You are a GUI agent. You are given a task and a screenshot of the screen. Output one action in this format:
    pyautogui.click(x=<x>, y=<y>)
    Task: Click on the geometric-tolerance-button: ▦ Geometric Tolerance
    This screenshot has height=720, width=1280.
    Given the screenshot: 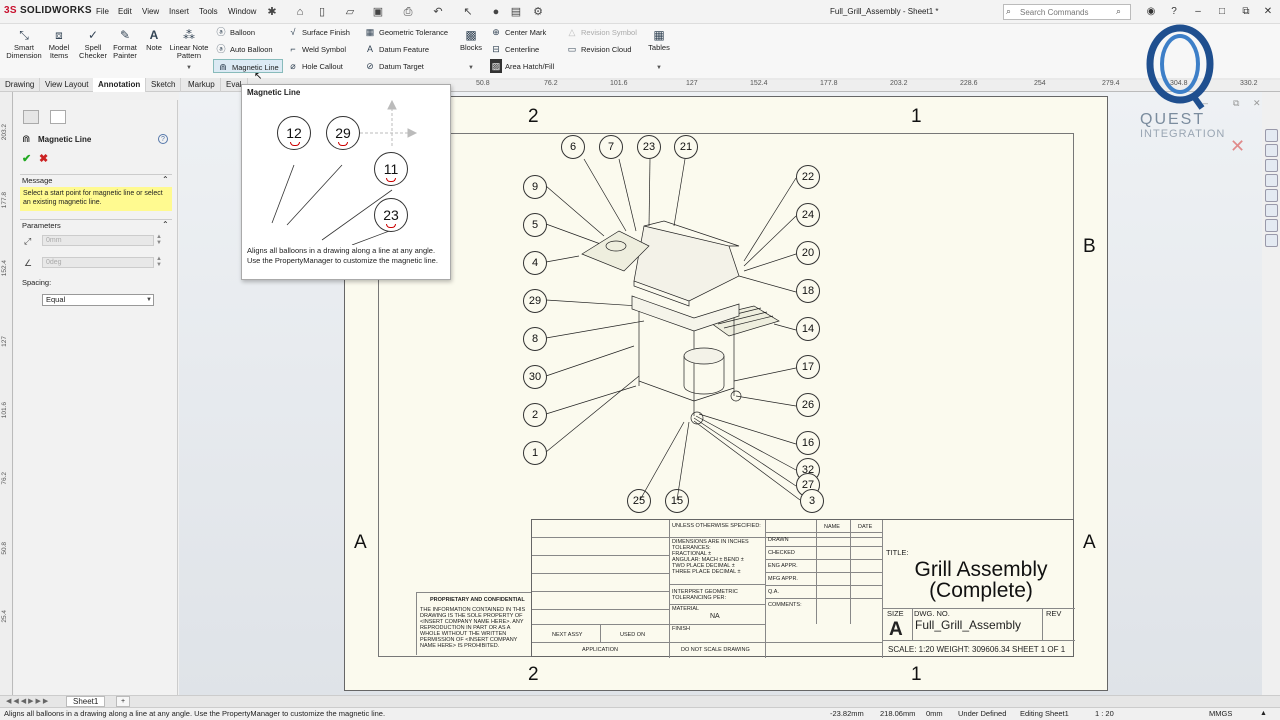 What is the action you would take?
    pyautogui.click(x=406, y=32)
    